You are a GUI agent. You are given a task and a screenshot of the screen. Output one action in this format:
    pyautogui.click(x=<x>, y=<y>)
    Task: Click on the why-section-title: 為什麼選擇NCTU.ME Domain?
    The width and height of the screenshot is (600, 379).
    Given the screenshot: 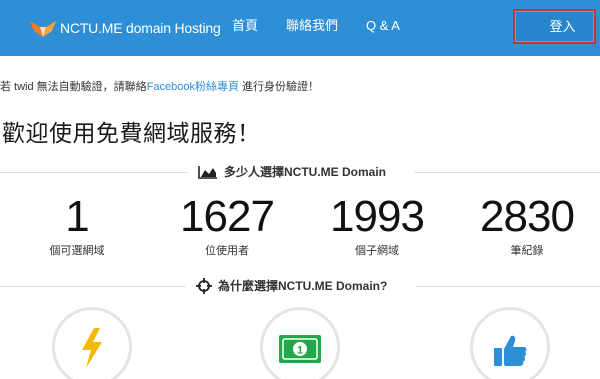 What is the action you would take?
    pyautogui.click(x=291, y=285)
    